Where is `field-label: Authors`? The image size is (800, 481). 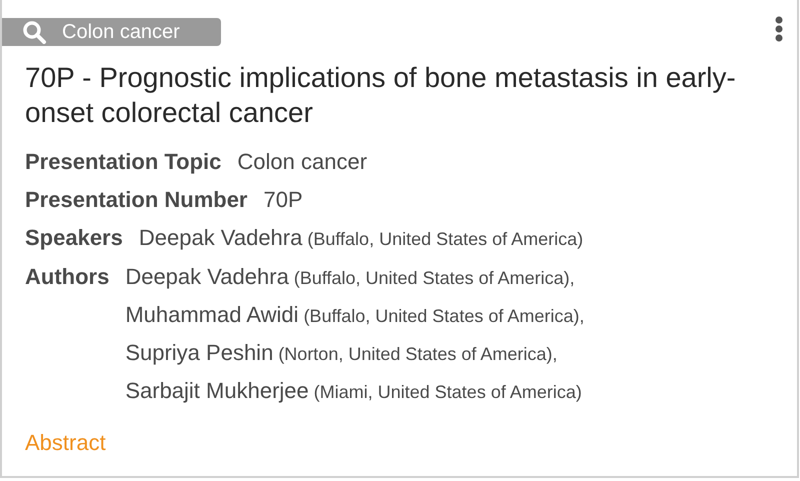 field-label: Authors is located at coordinates (67, 277).